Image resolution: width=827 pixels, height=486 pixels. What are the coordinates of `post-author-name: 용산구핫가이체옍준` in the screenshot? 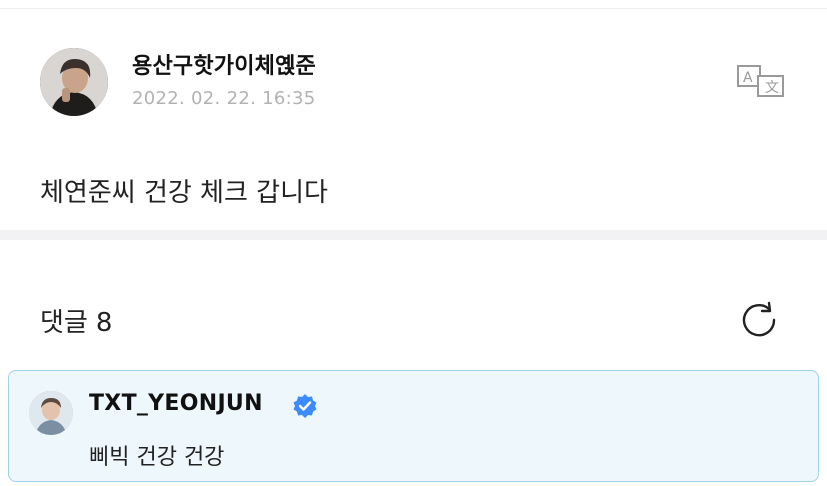 It's located at (224, 64).